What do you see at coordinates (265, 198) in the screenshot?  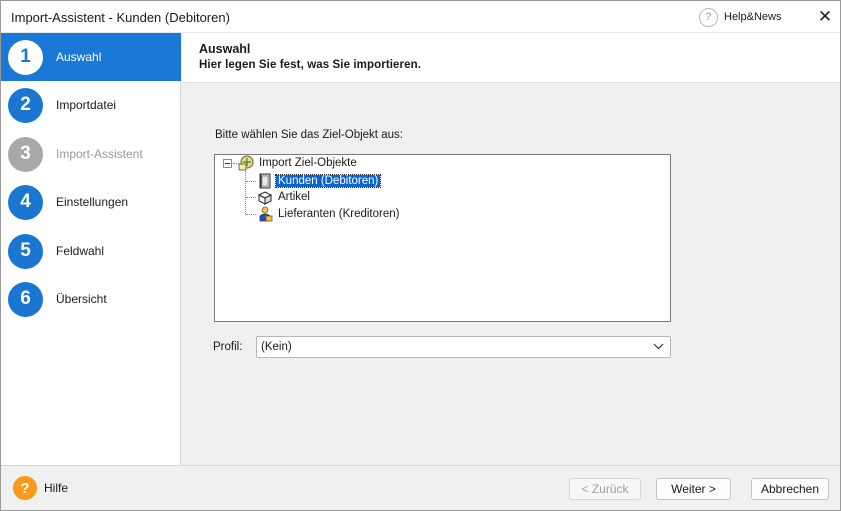 I see `article-boxes-icon` at bounding box center [265, 198].